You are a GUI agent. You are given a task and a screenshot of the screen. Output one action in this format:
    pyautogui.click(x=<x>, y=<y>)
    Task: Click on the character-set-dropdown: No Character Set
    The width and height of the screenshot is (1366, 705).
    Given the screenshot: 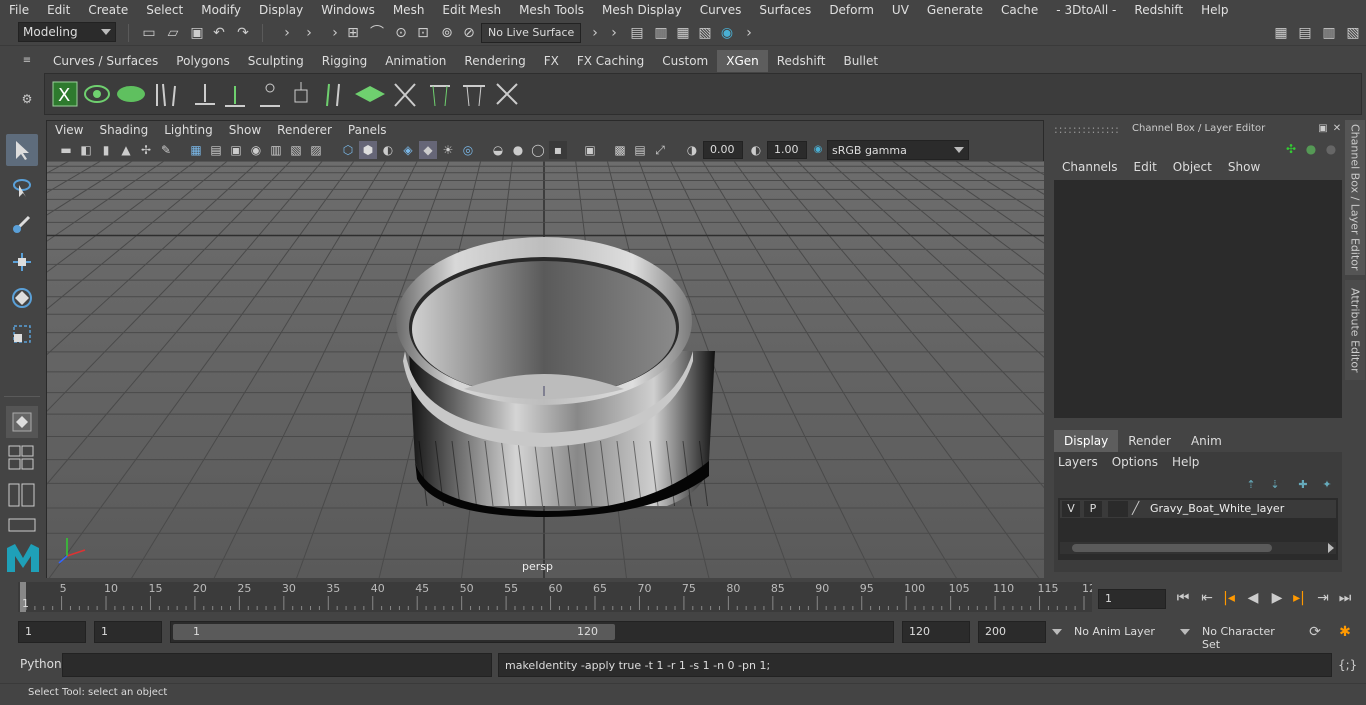 What is the action you would take?
    pyautogui.click(x=1240, y=636)
    